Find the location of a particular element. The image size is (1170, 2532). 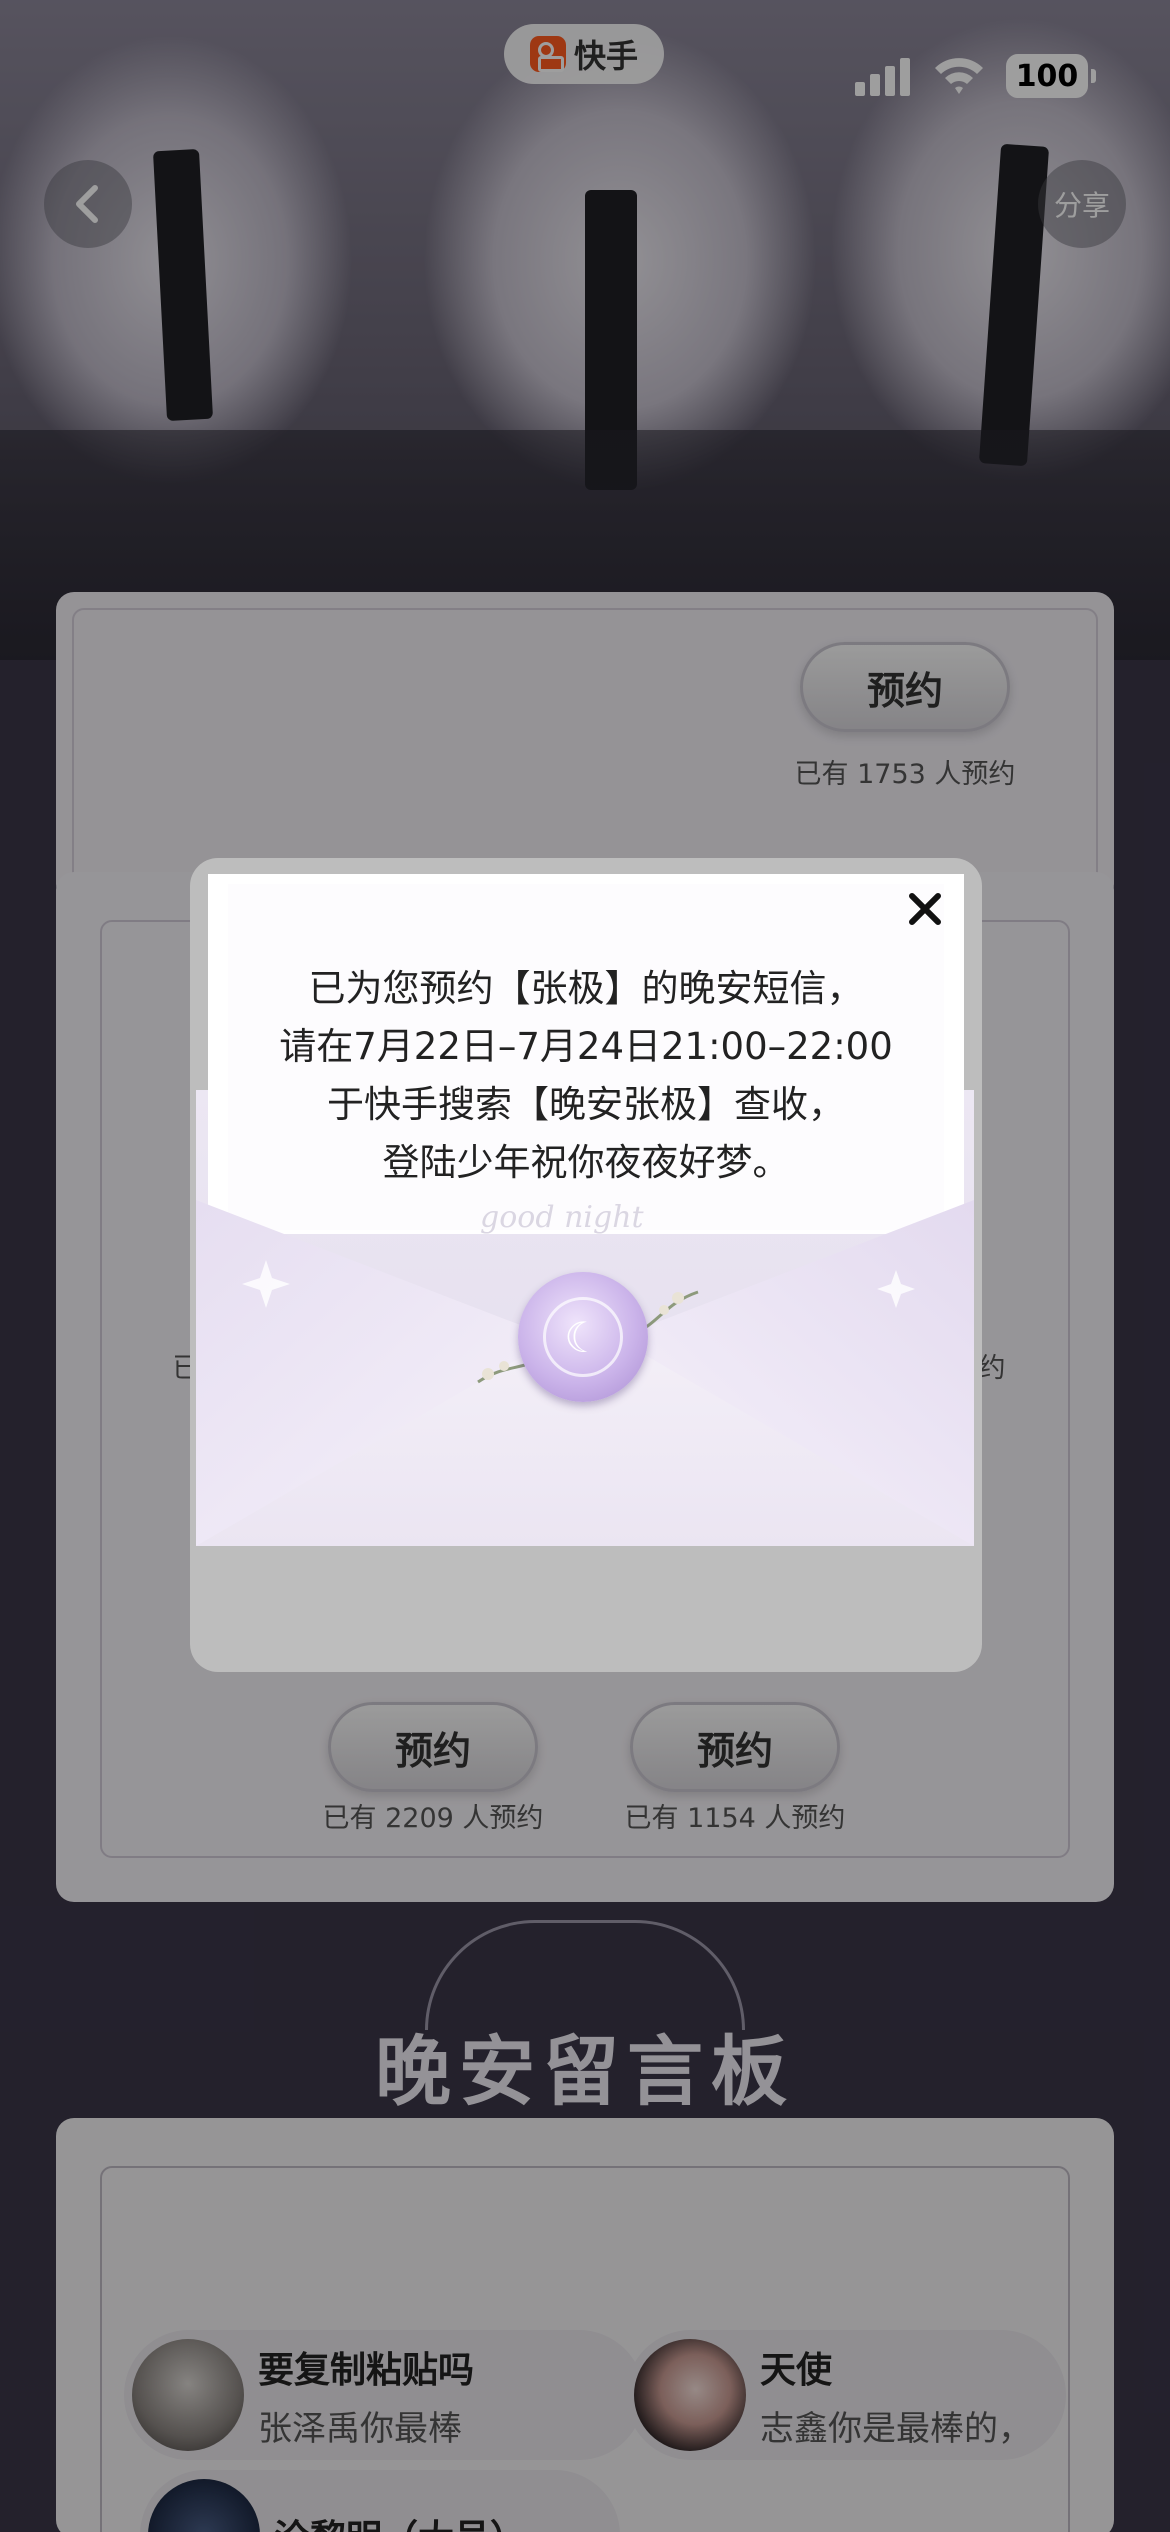

close-icon is located at coordinates (925, 909).